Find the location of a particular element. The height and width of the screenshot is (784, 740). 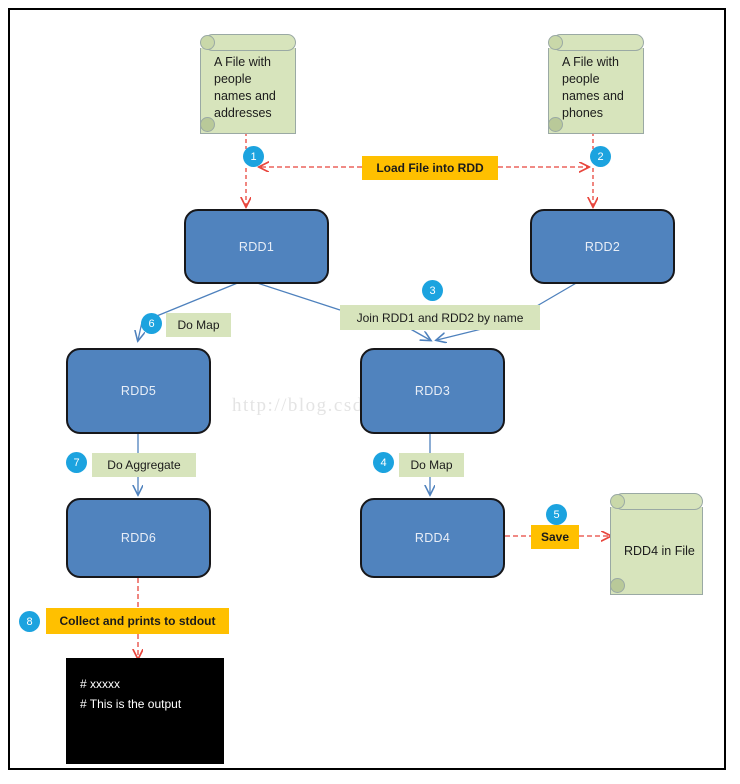

source-file-left-label: A File with people names and addresses is located at coordinates (245, 87).